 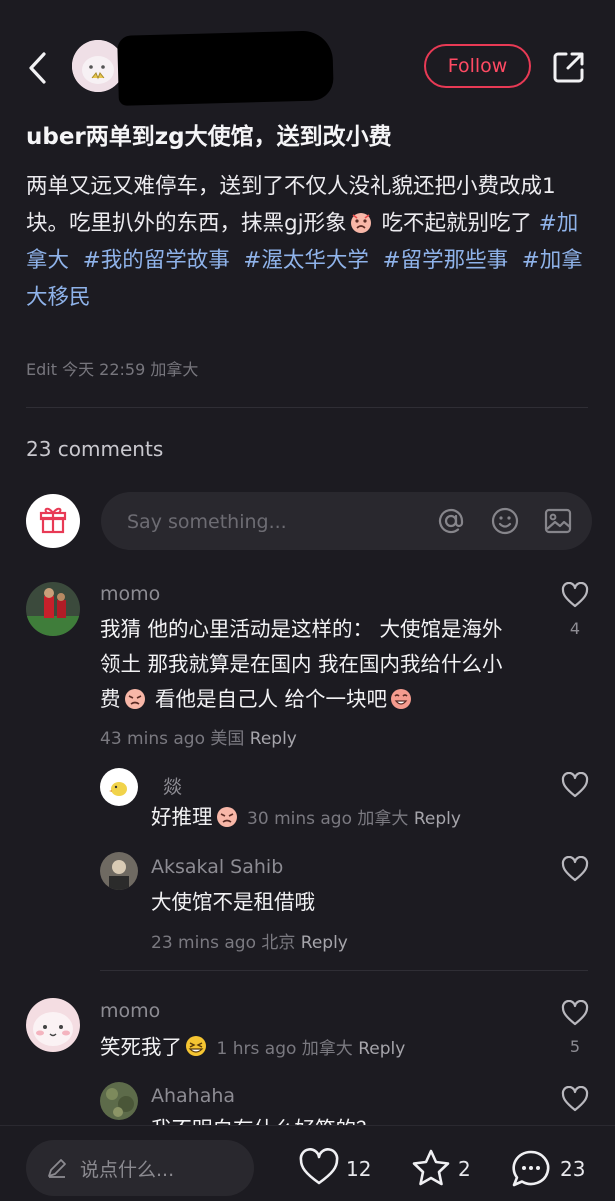 I want to click on like-button, so click(x=319, y=1168).